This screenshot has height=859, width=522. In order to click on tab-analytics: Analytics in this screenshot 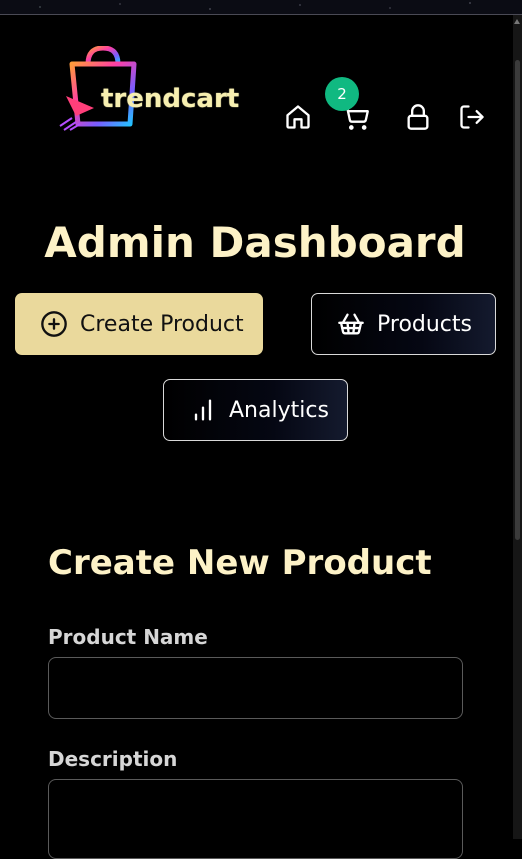, I will do `click(255, 410)`.